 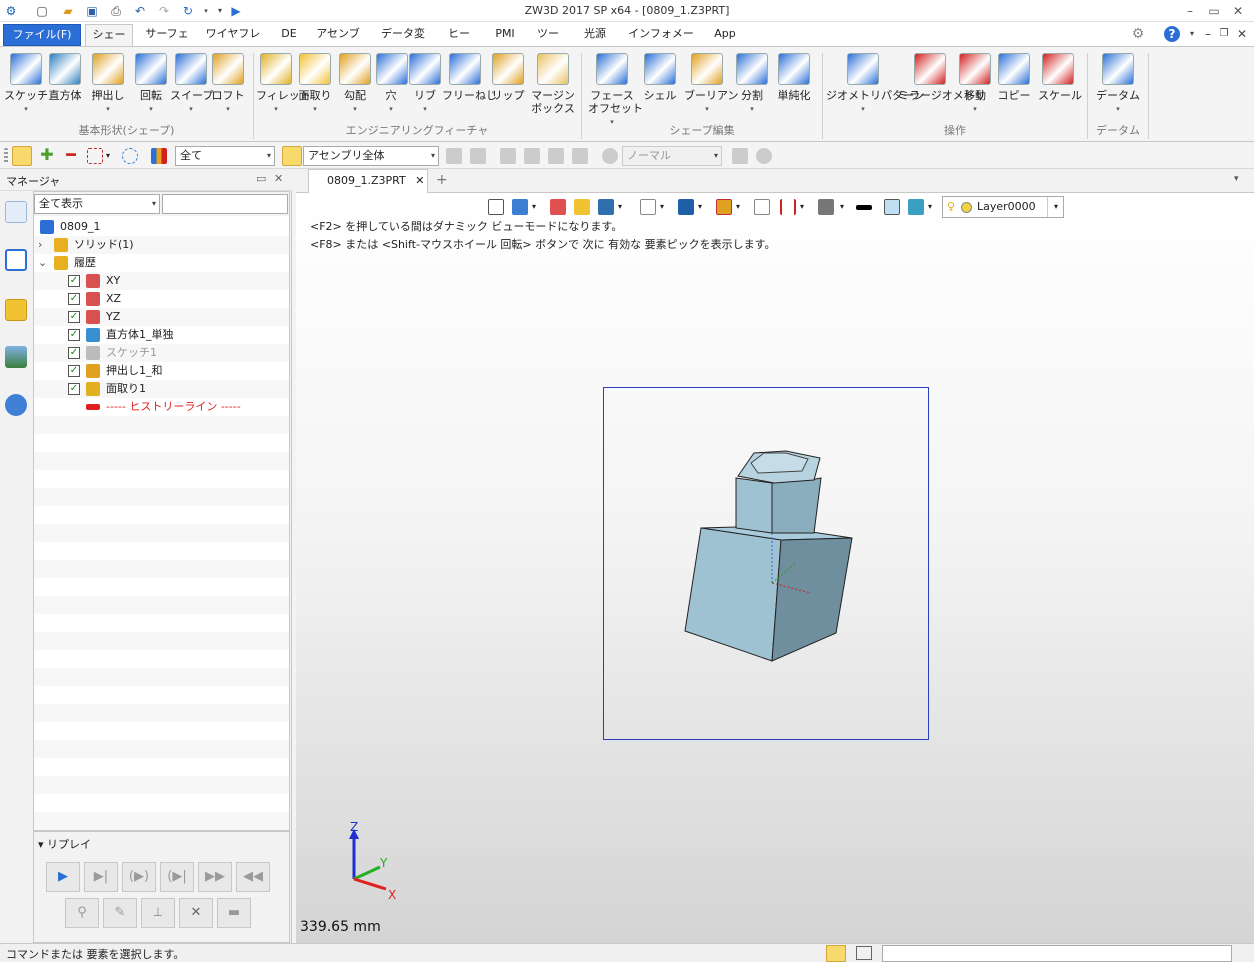 What do you see at coordinates (425, 84) in the screenshot?
I see `rib-button: リブ ▾` at bounding box center [425, 84].